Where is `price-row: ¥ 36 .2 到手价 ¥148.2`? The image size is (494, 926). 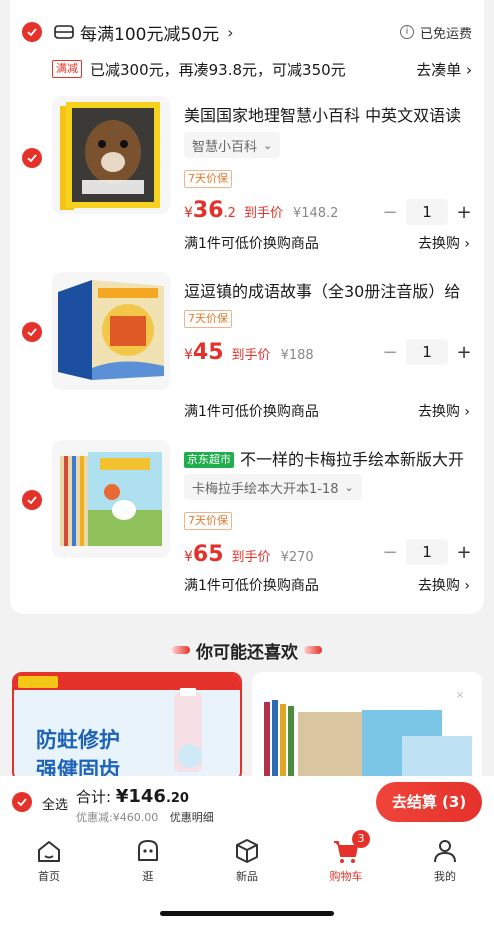 price-row: ¥ 36 .2 到手价 ¥148.2 is located at coordinates (261, 211).